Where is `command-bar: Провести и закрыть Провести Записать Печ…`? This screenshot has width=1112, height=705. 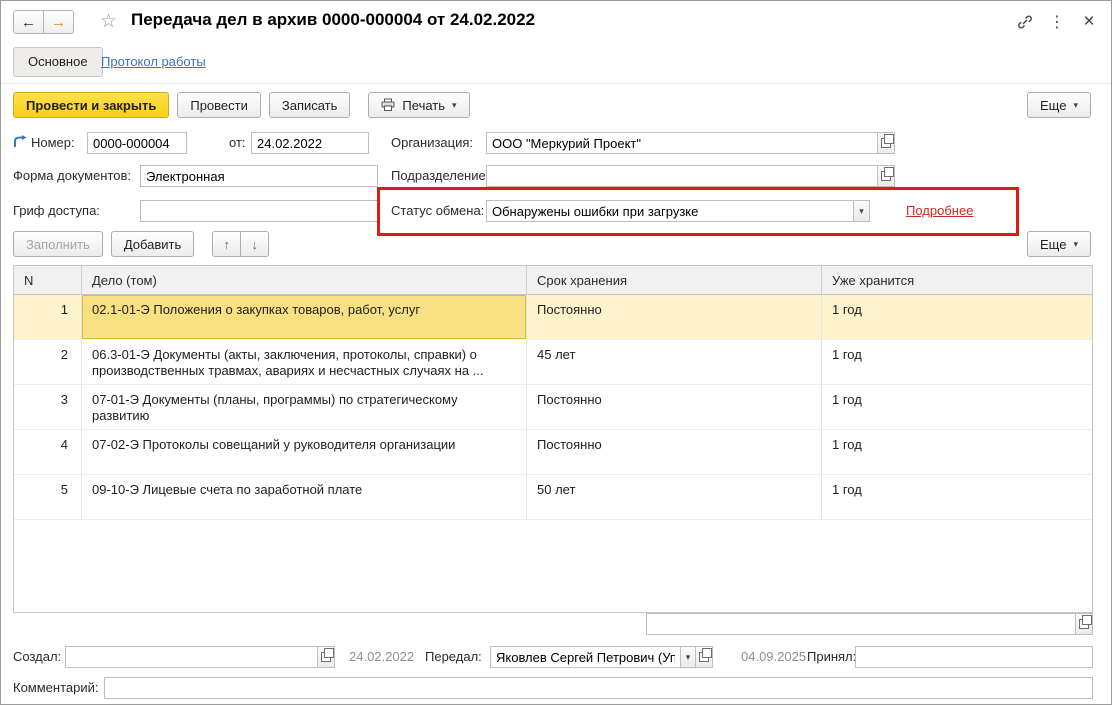 command-bar: Провести и закрыть Провести Записать Печ… is located at coordinates (552, 105).